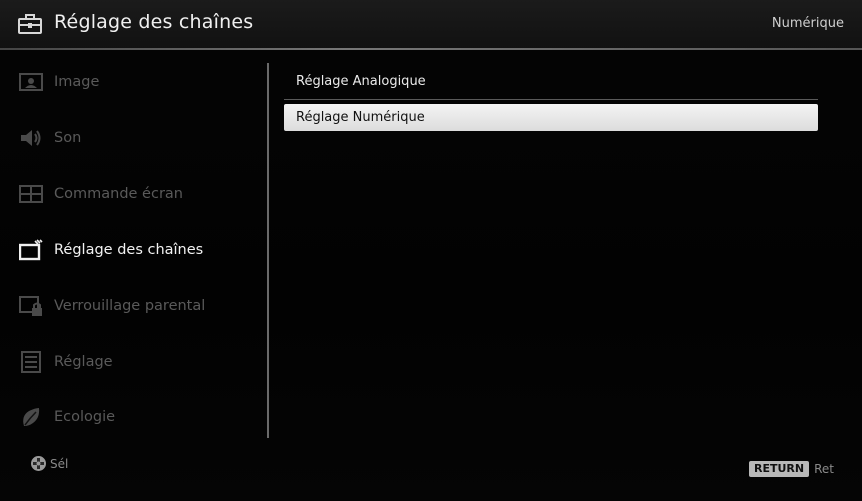 The height and width of the screenshot is (501, 862). I want to click on screen-control-icon, so click(31, 194).